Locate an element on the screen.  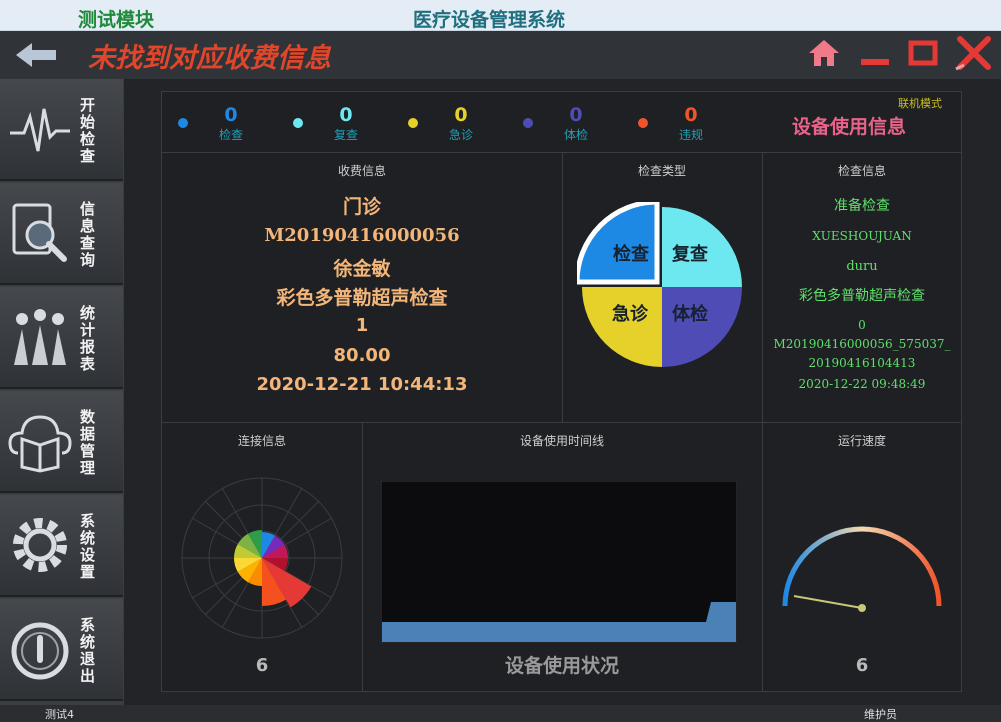
status-right-text: 维护员 is located at coordinates (880, 714).